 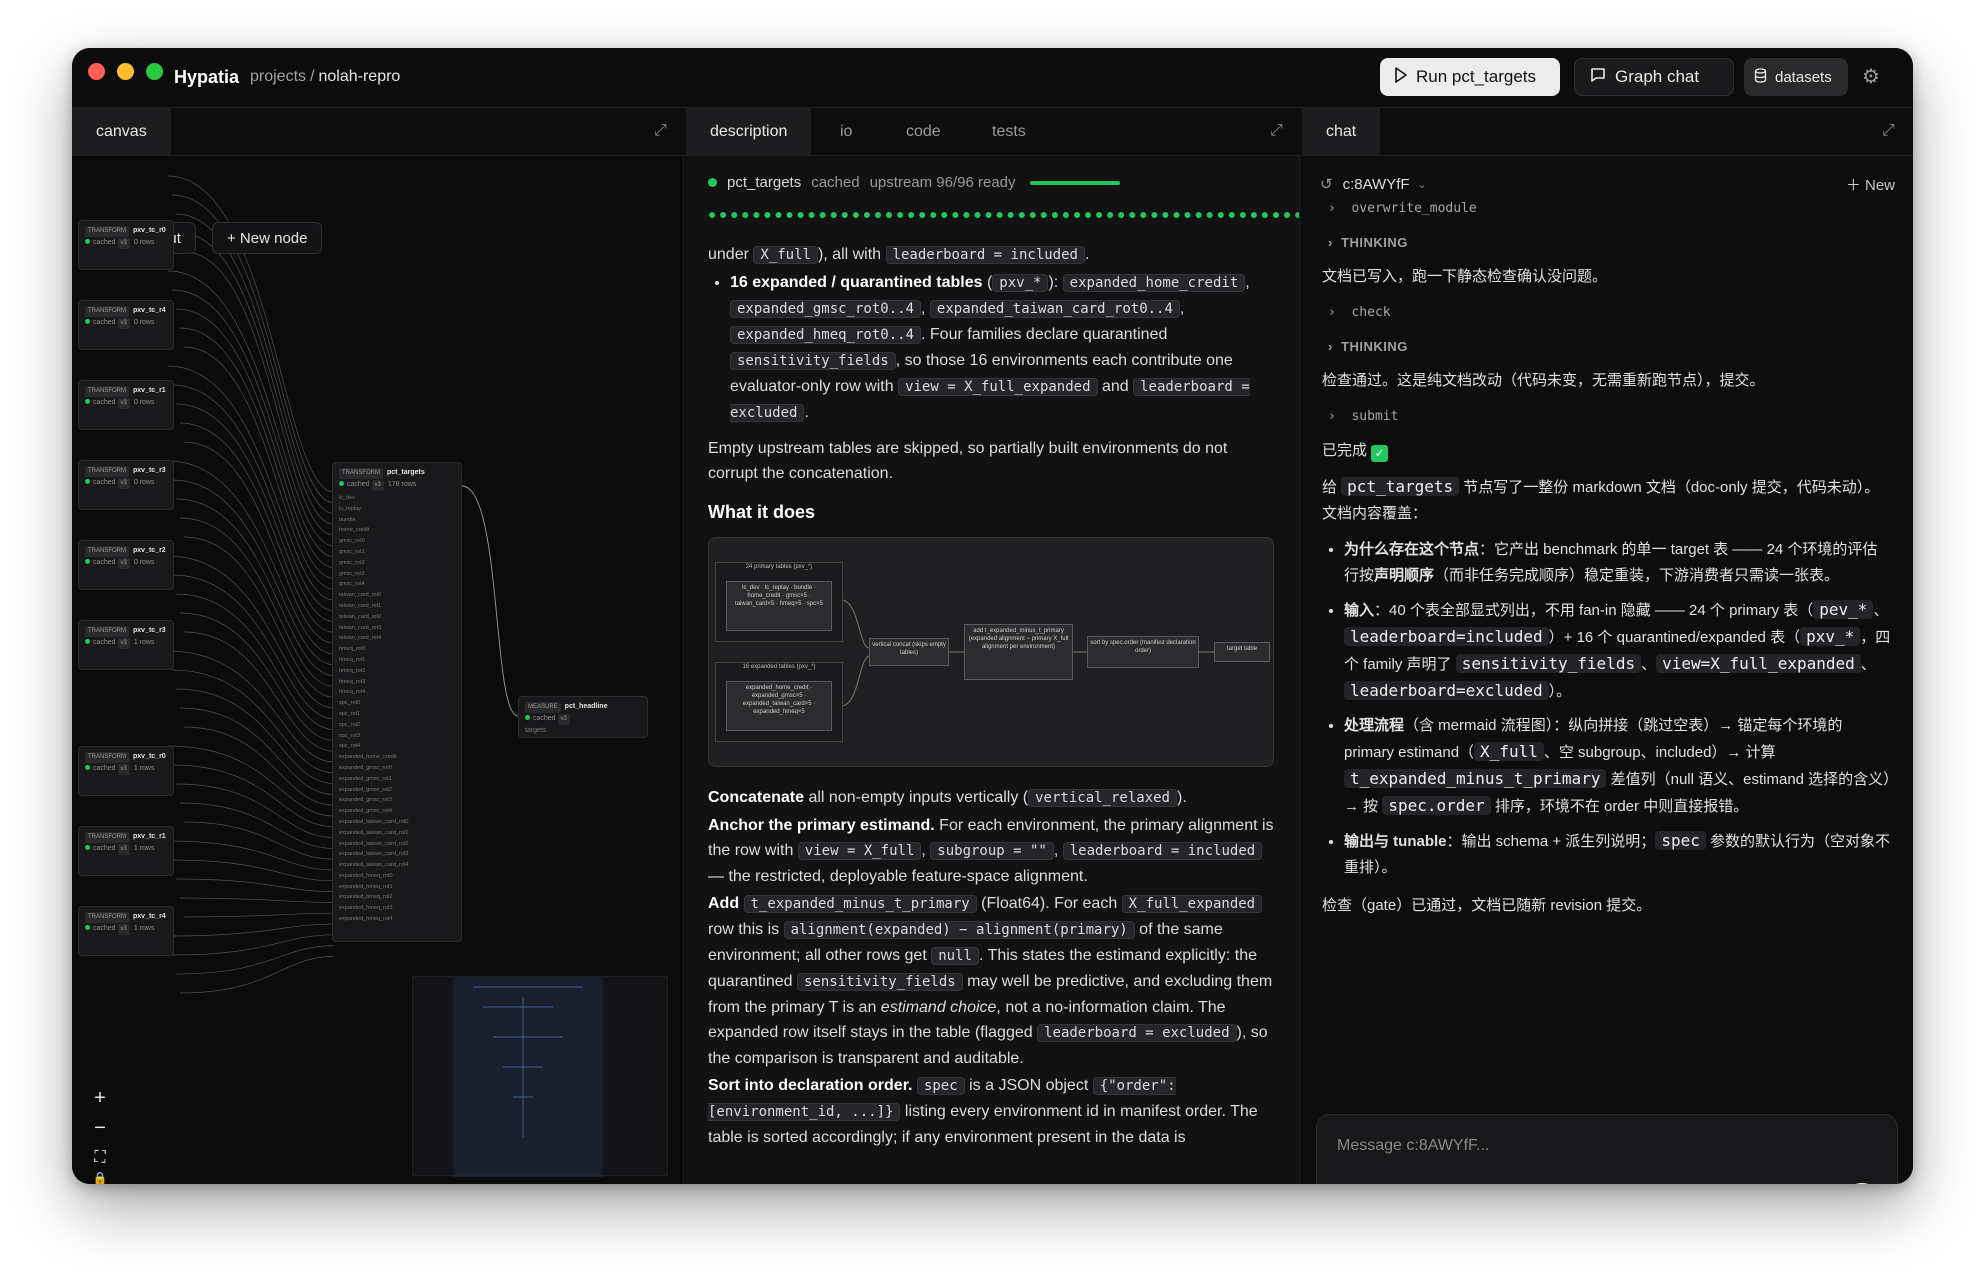 What do you see at coordinates (1610, 313) in the screenshot?
I see `tool-step: › check` at bounding box center [1610, 313].